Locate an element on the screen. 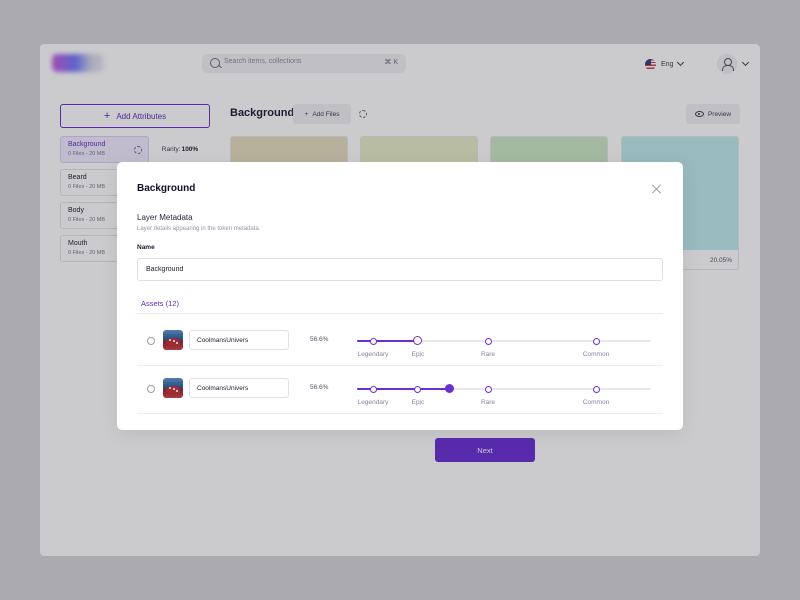  name-field is located at coordinates (400, 269).